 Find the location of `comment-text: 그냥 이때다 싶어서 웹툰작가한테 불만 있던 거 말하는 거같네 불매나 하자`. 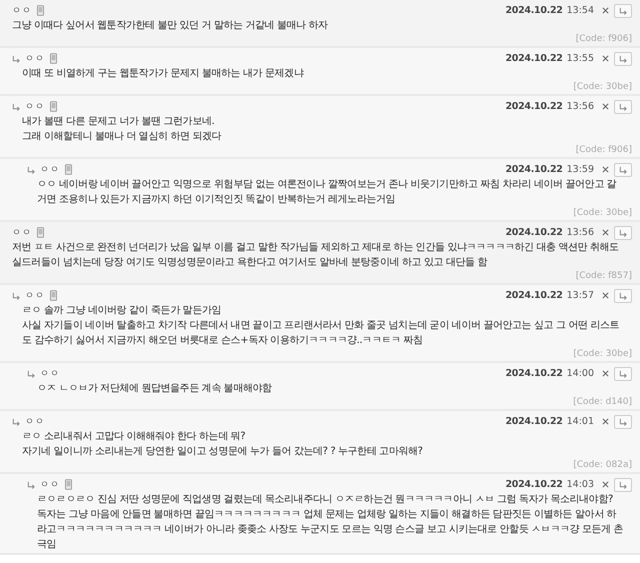

comment-text: 그냥 이때다 싶어서 웹툰작가한테 불만 있던 거 말하는 거같네 불매나 하자 is located at coordinates (170, 26).